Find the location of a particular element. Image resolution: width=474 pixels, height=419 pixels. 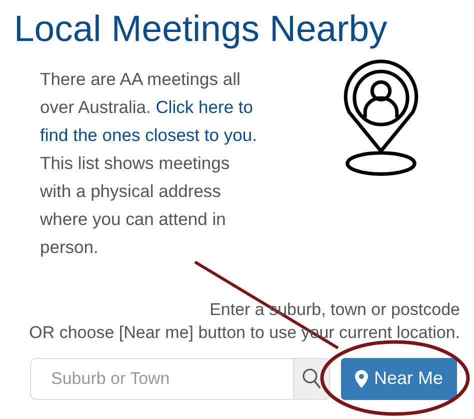

intro-text: person. is located at coordinates (69, 246).